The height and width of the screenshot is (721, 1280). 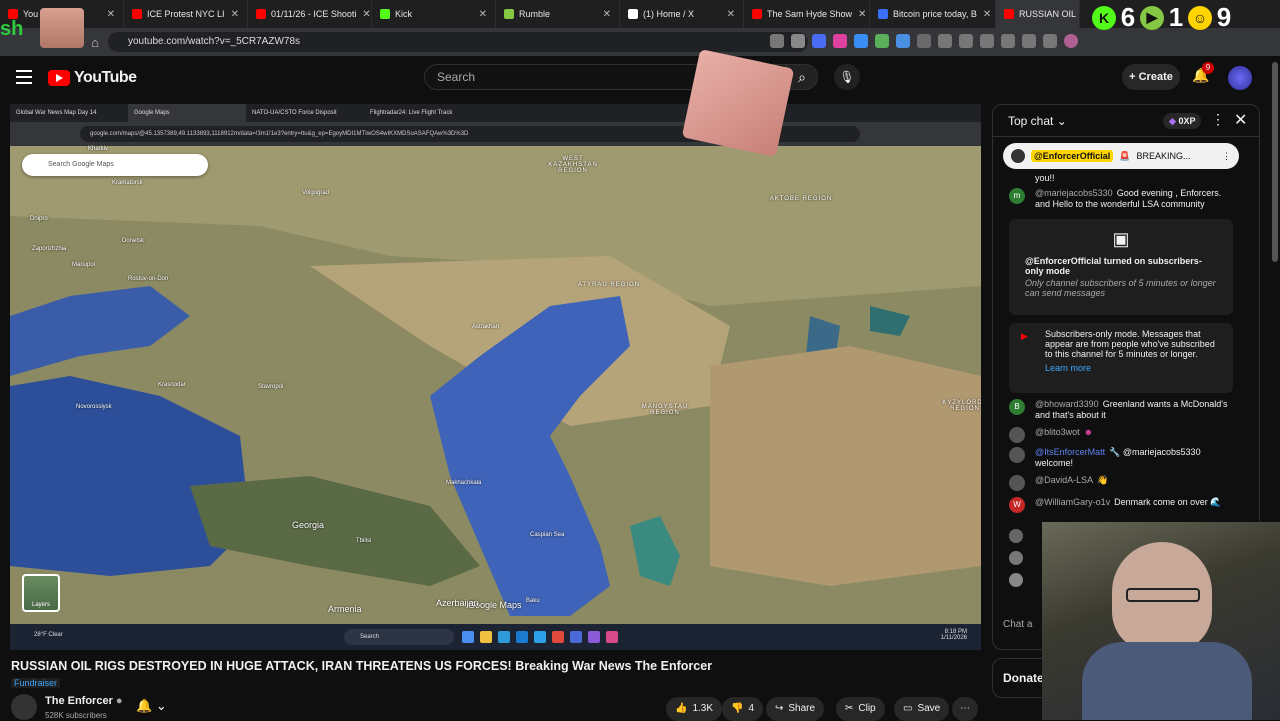 I want to click on learn-more-link: Learn more, so click(x=1131, y=368).